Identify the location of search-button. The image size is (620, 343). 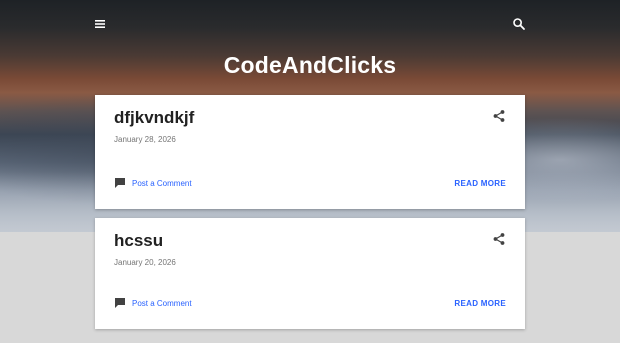
(519, 24).